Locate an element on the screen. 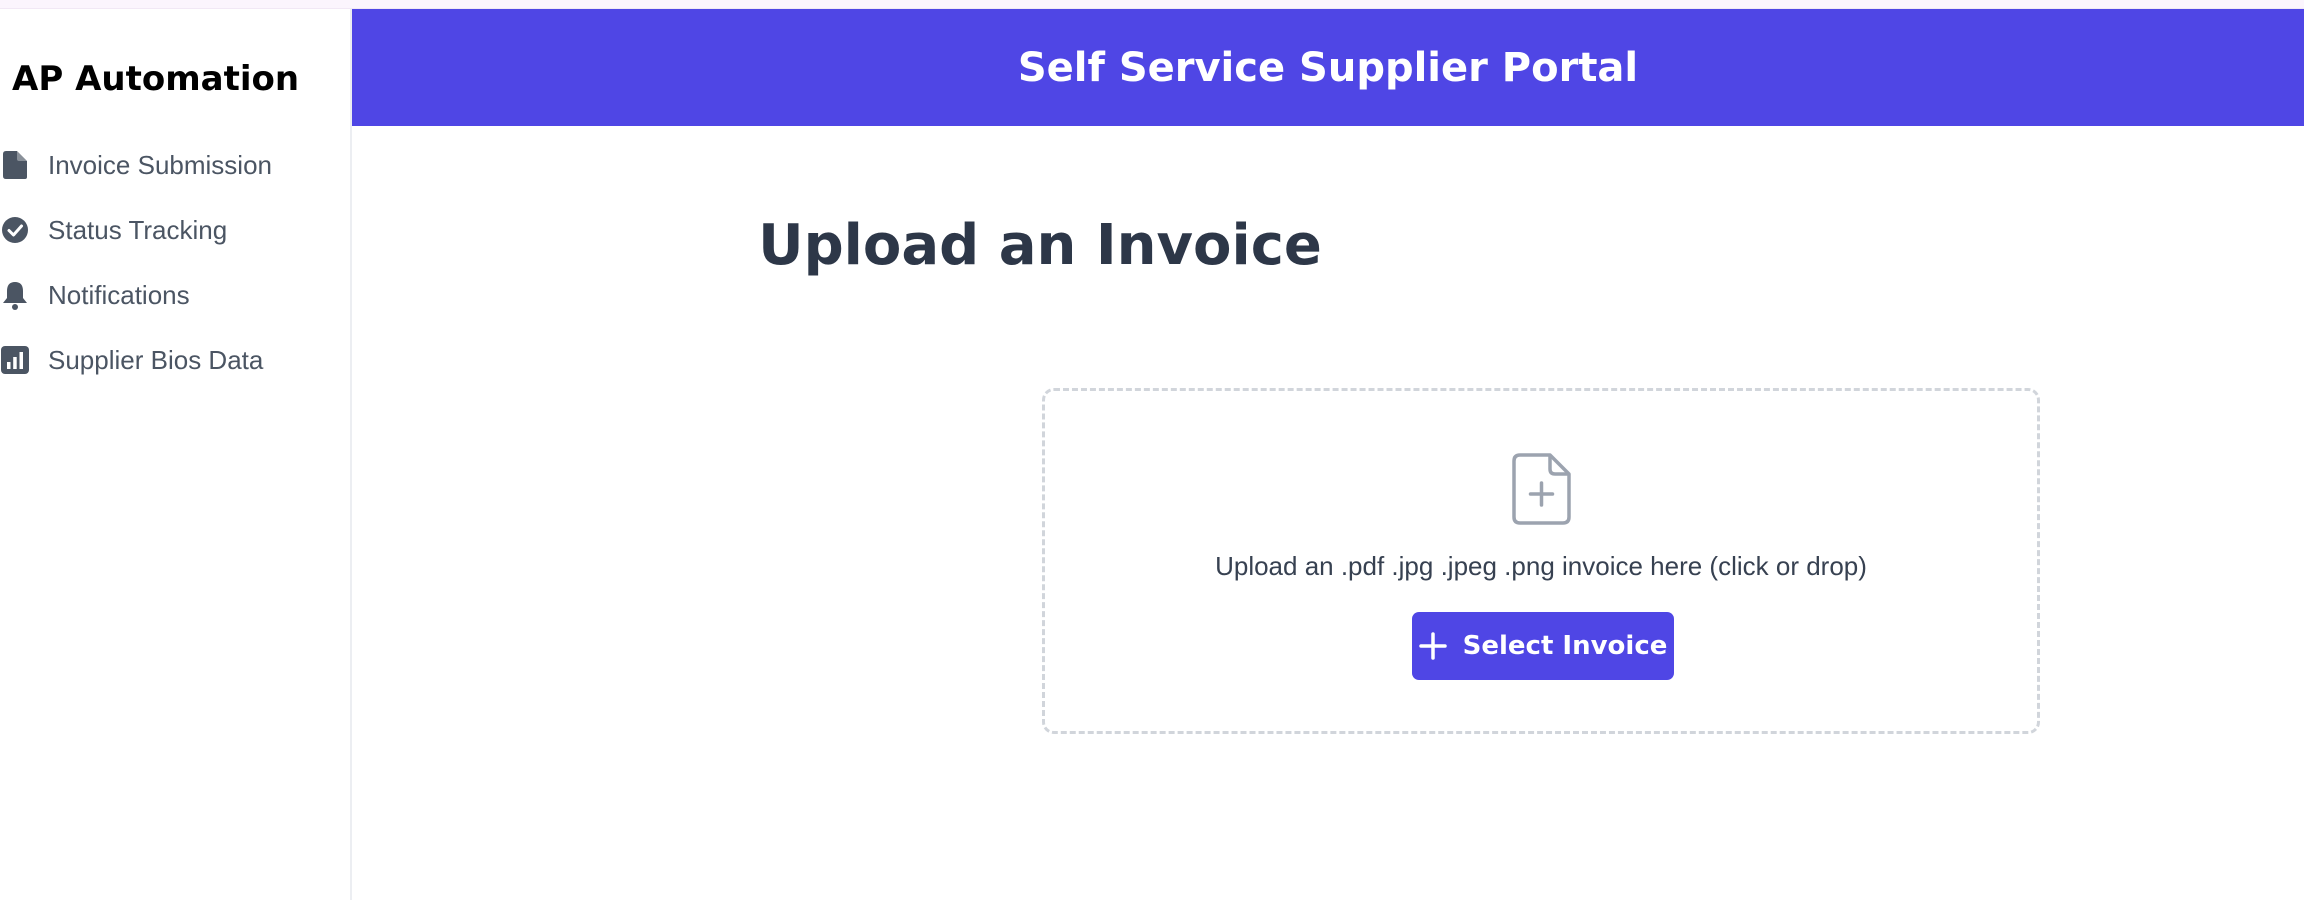  sidebar-item-label: Invoice Submission is located at coordinates (160, 164).